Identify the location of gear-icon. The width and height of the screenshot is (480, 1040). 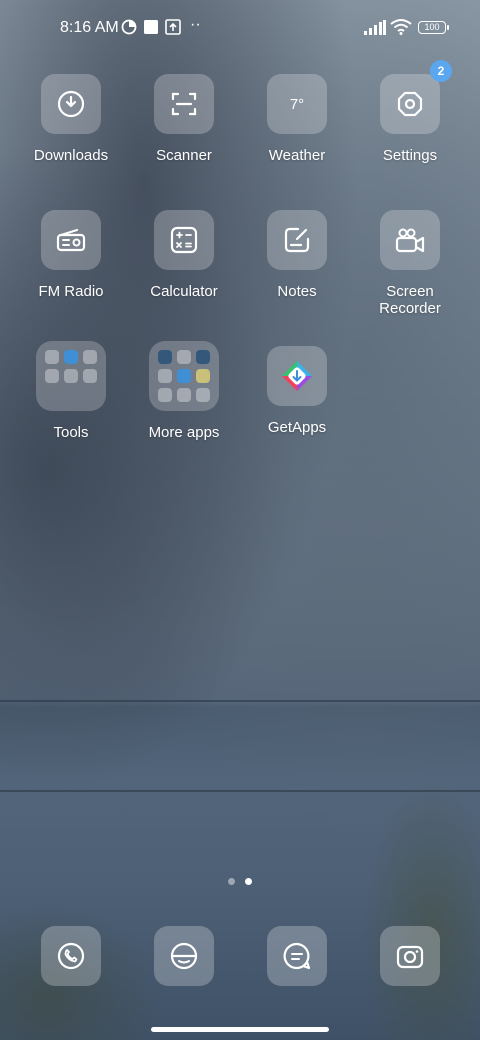
(410, 104).